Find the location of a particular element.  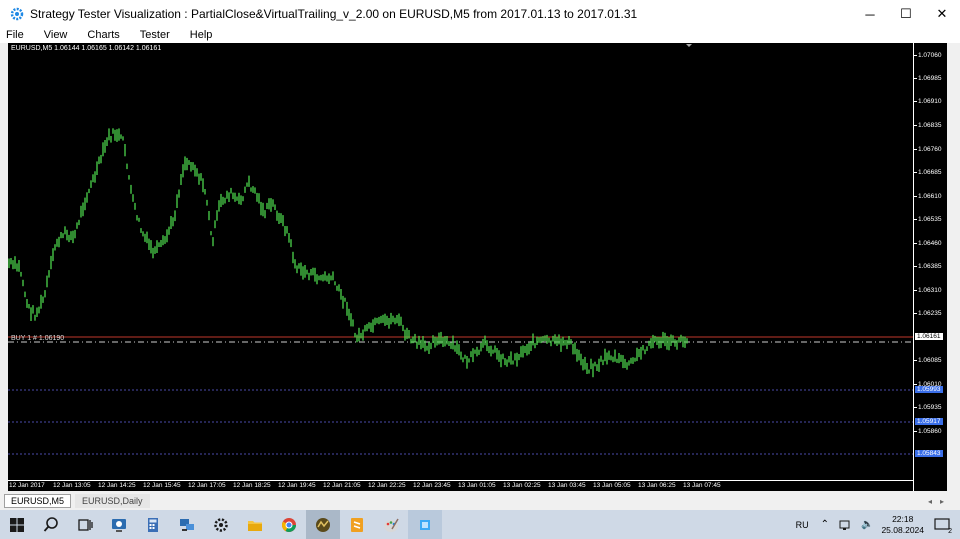

windows-start-icon is located at coordinates (17, 524).